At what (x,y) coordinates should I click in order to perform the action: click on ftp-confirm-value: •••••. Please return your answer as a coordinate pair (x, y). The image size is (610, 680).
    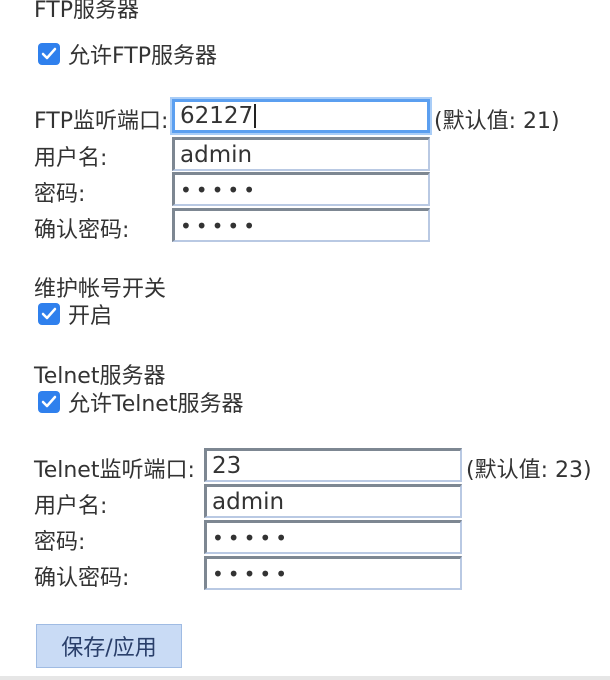
    Looking at the image, I should click on (219, 225).